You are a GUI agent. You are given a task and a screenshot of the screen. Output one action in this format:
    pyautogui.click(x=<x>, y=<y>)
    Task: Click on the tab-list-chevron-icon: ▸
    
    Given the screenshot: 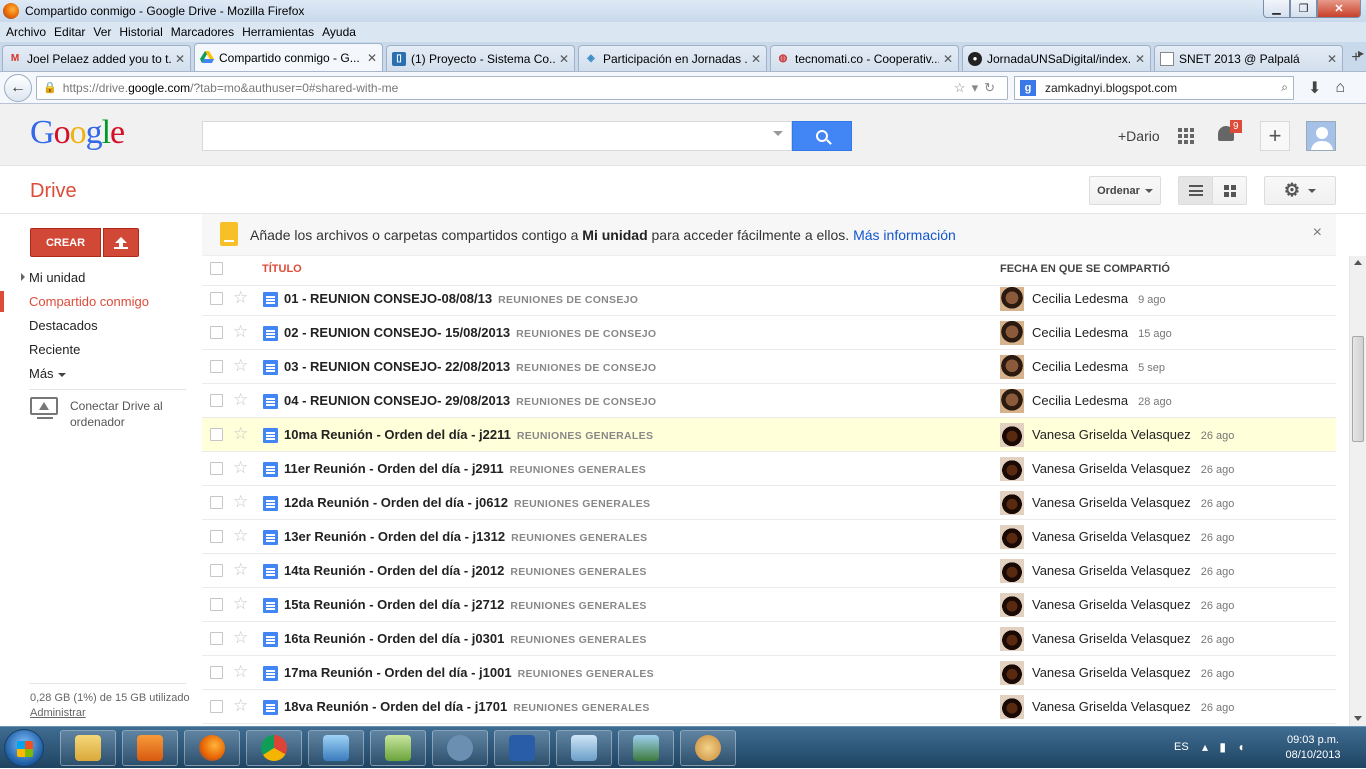 What is the action you would take?
    pyautogui.click(x=1361, y=53)
    